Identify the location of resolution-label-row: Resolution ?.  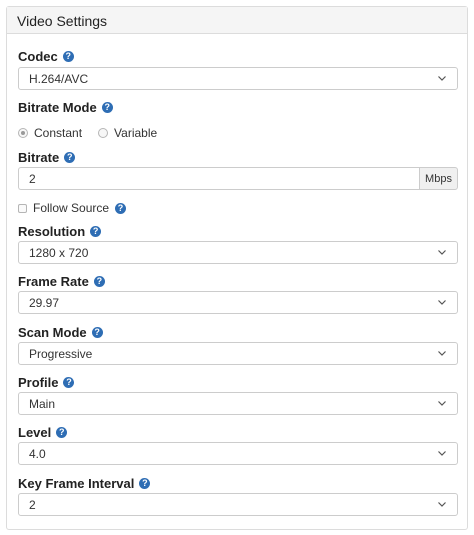
(60, 231).